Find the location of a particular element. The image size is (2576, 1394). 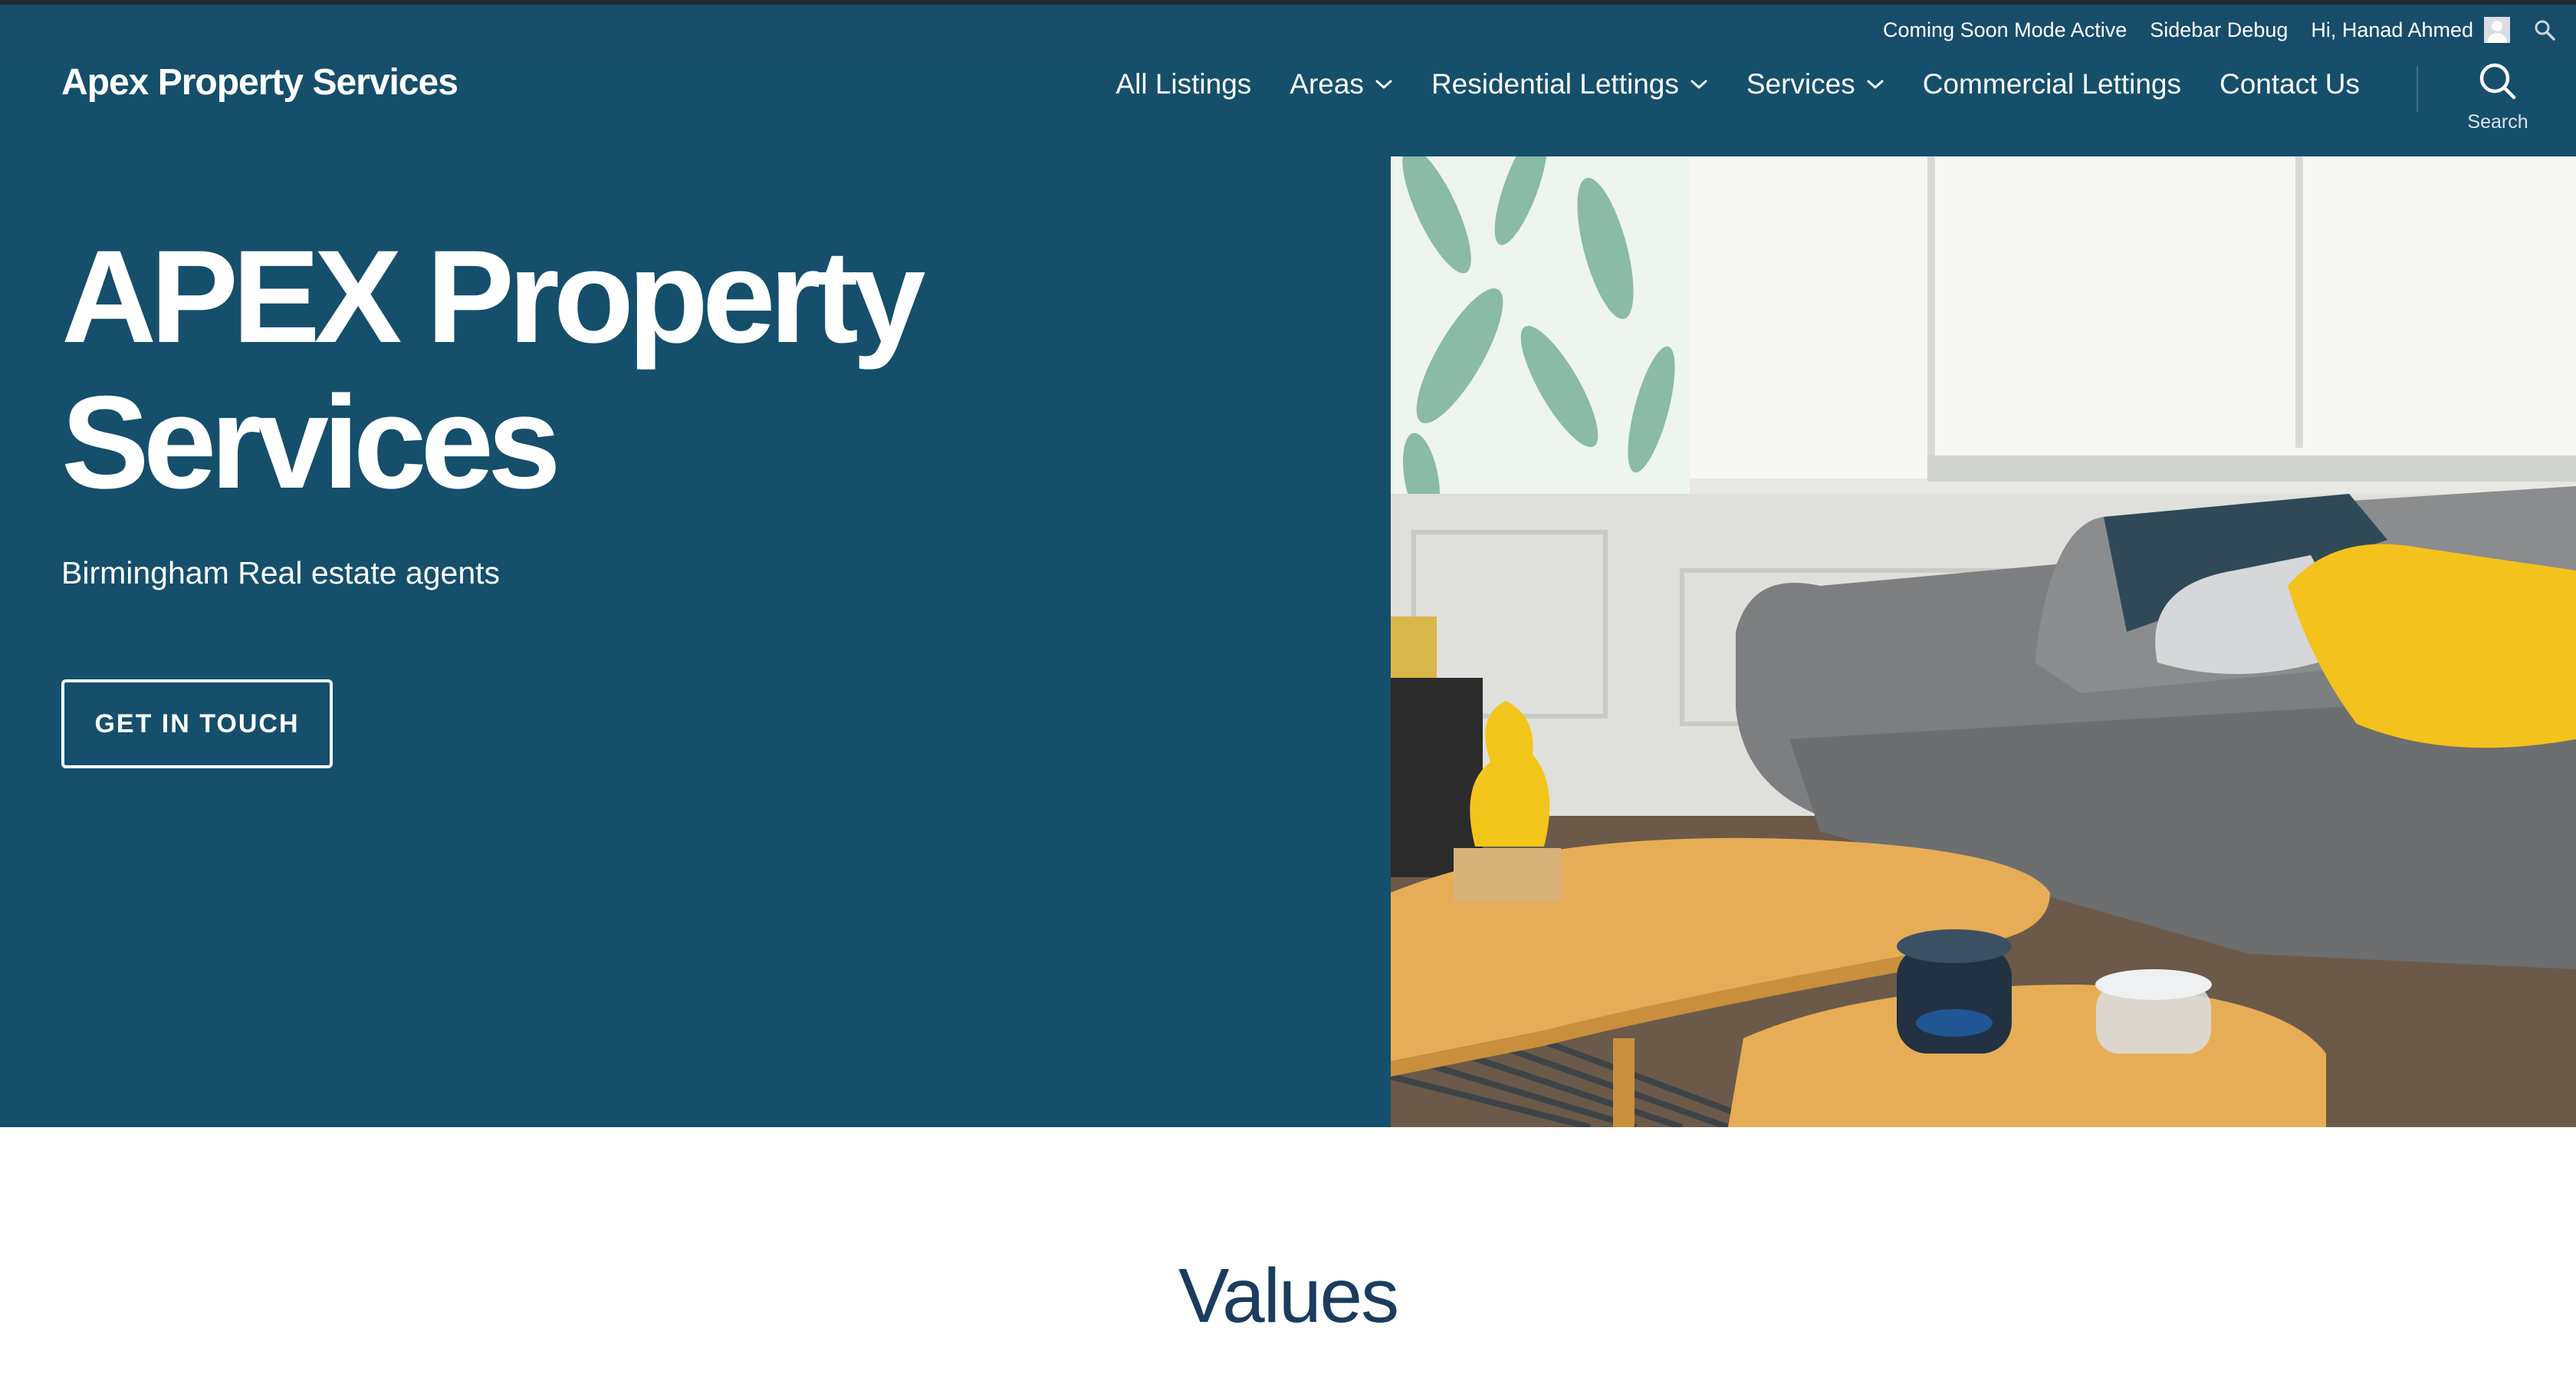

nav-item-commercial-lettings: Commercial Lettings is located at coordinates (2052, 84).